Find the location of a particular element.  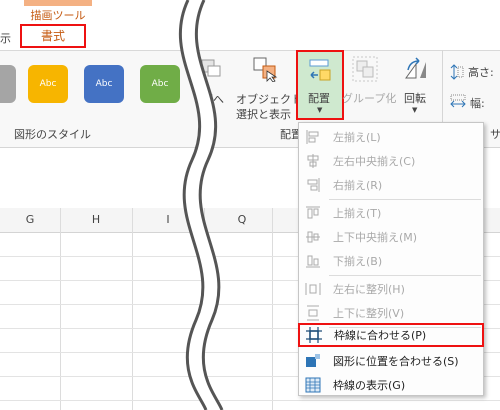

shape-style-orange: Abc is located at coordinates (48, 84).